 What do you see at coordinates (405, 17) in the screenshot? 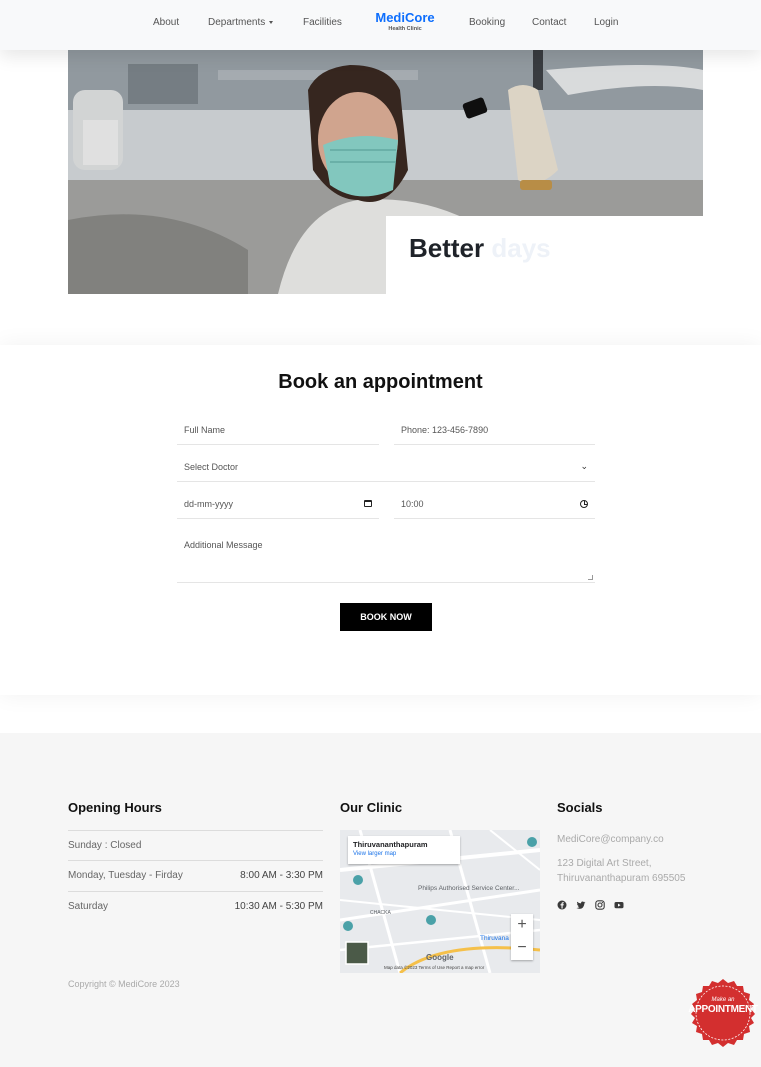
I see `brand-name: MediCore` at bounding box center [405, 17].